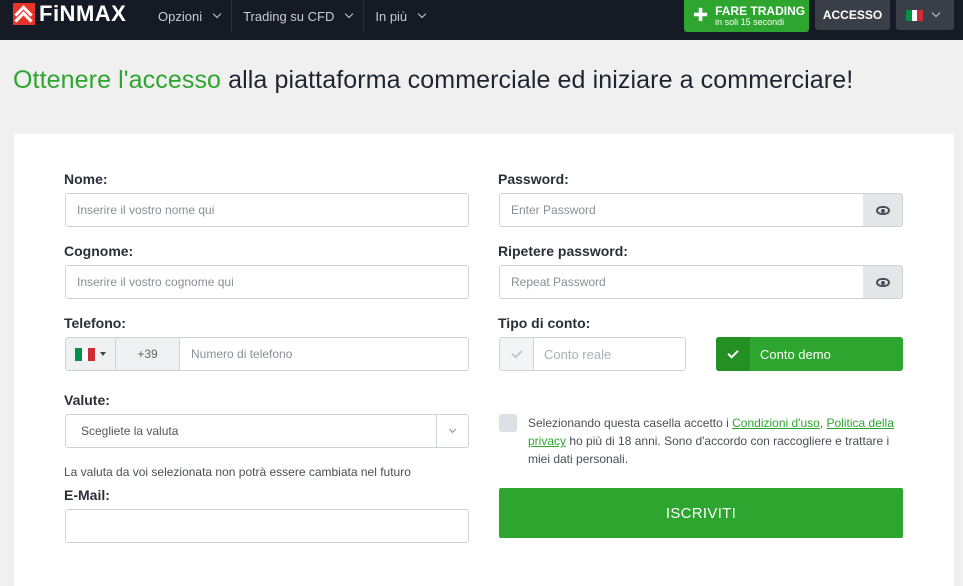  I want to click on nav-item-label: Opzioni, so click(180, 16).